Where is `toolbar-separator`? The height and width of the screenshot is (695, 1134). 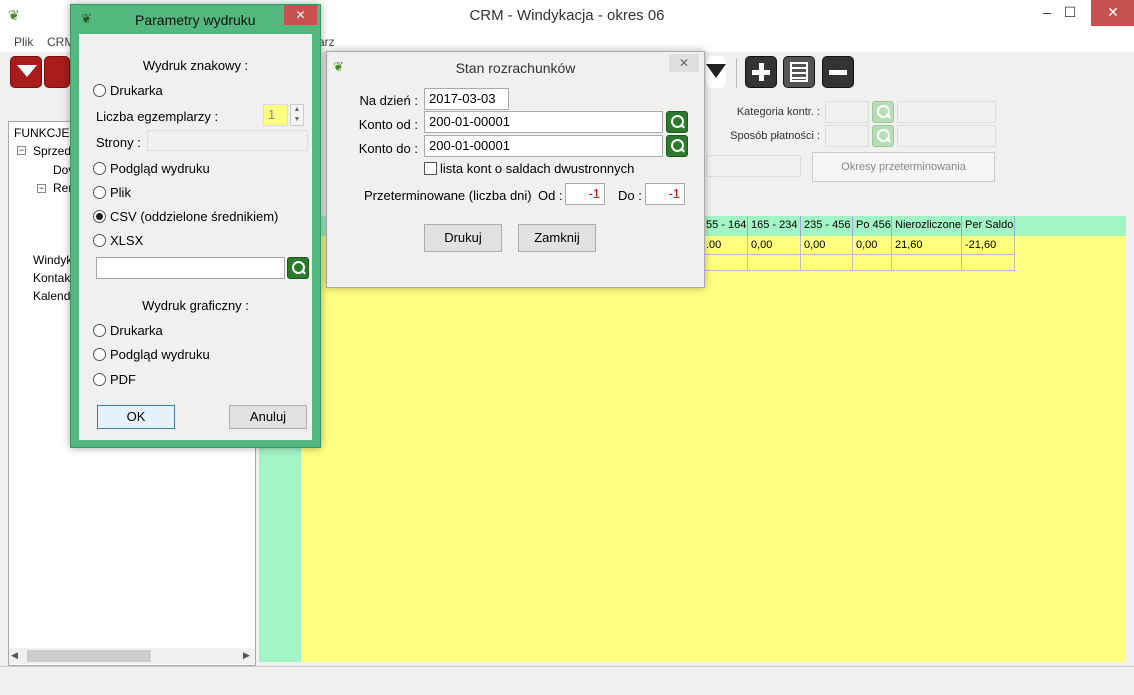 toolbar-separator is located at coordinates (736, 73).